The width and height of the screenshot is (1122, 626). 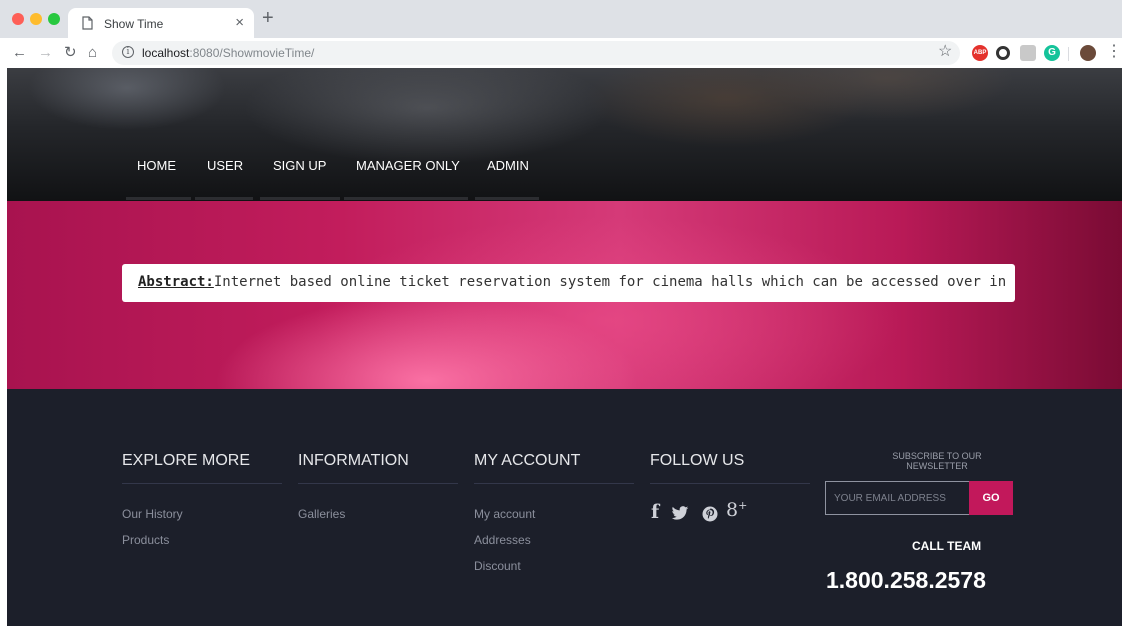 What do you see at coordinates (128, 52) in the screenshot?
I see `info-icon: i` at bounding box center [128, 52].